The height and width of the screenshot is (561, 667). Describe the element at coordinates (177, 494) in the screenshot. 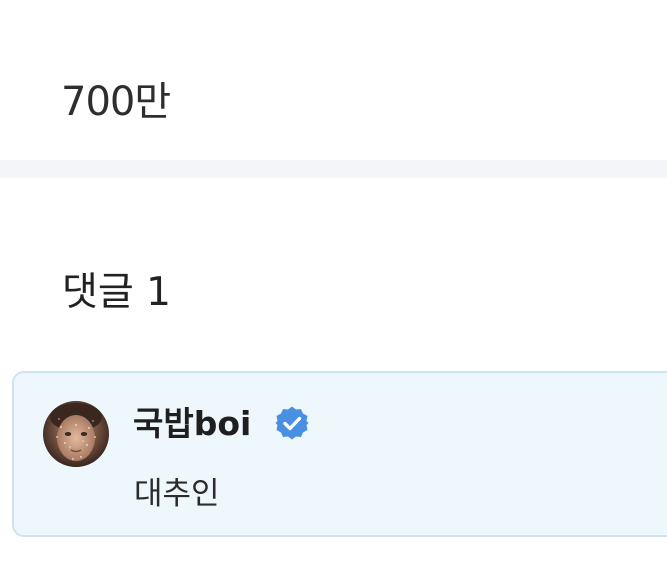

I see `comment-text: 대추인` at that location.